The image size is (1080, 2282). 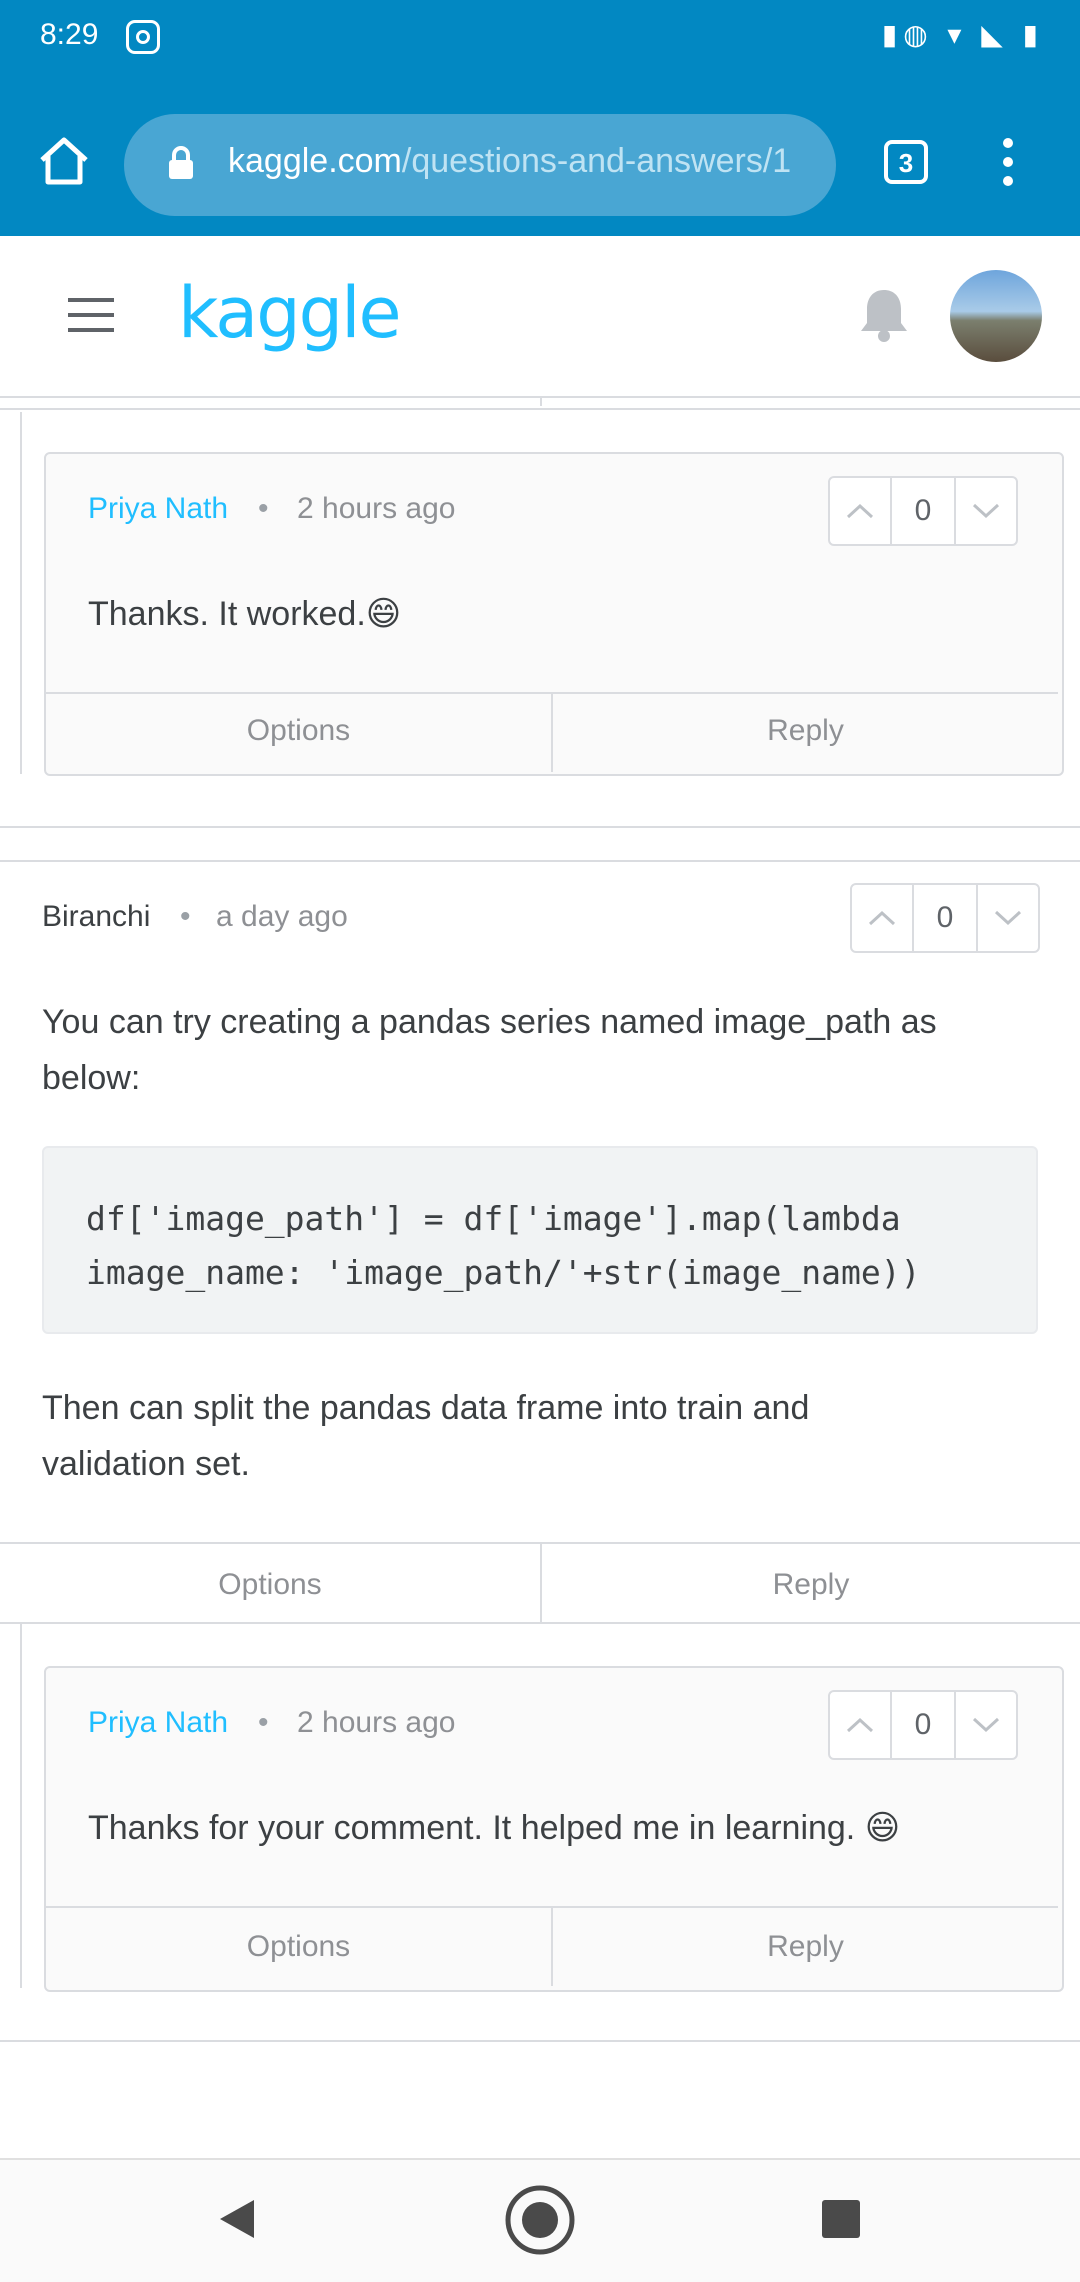 I want to click on comment-text-line: below:, so click(x=91, y=1078).